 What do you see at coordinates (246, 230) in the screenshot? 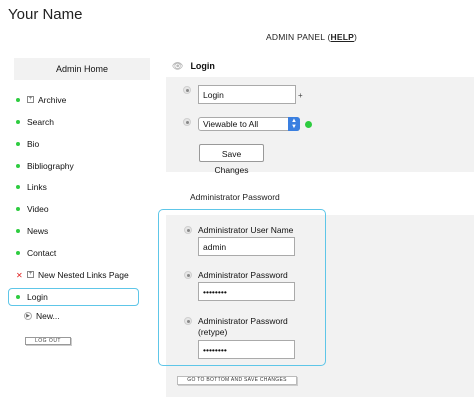
I see `username-label: Administrator User Name` at bounding box center [246, 230].